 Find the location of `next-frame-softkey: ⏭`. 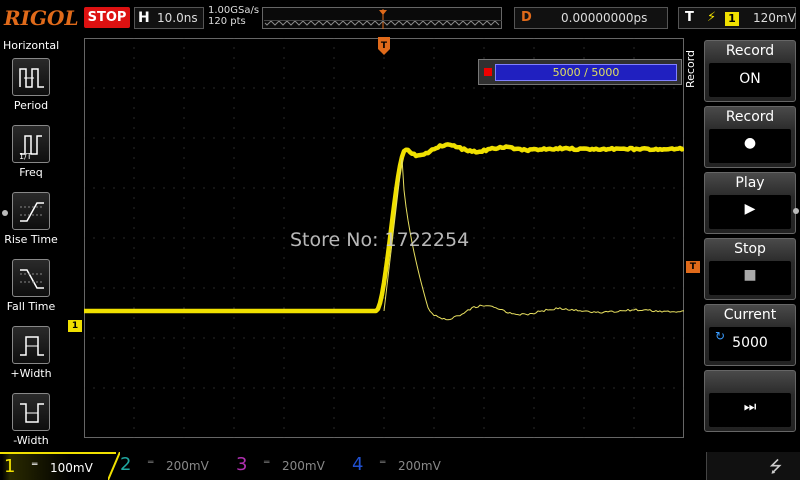

next-frame-softkey: ⏭ is located at coordinates (750, 401).